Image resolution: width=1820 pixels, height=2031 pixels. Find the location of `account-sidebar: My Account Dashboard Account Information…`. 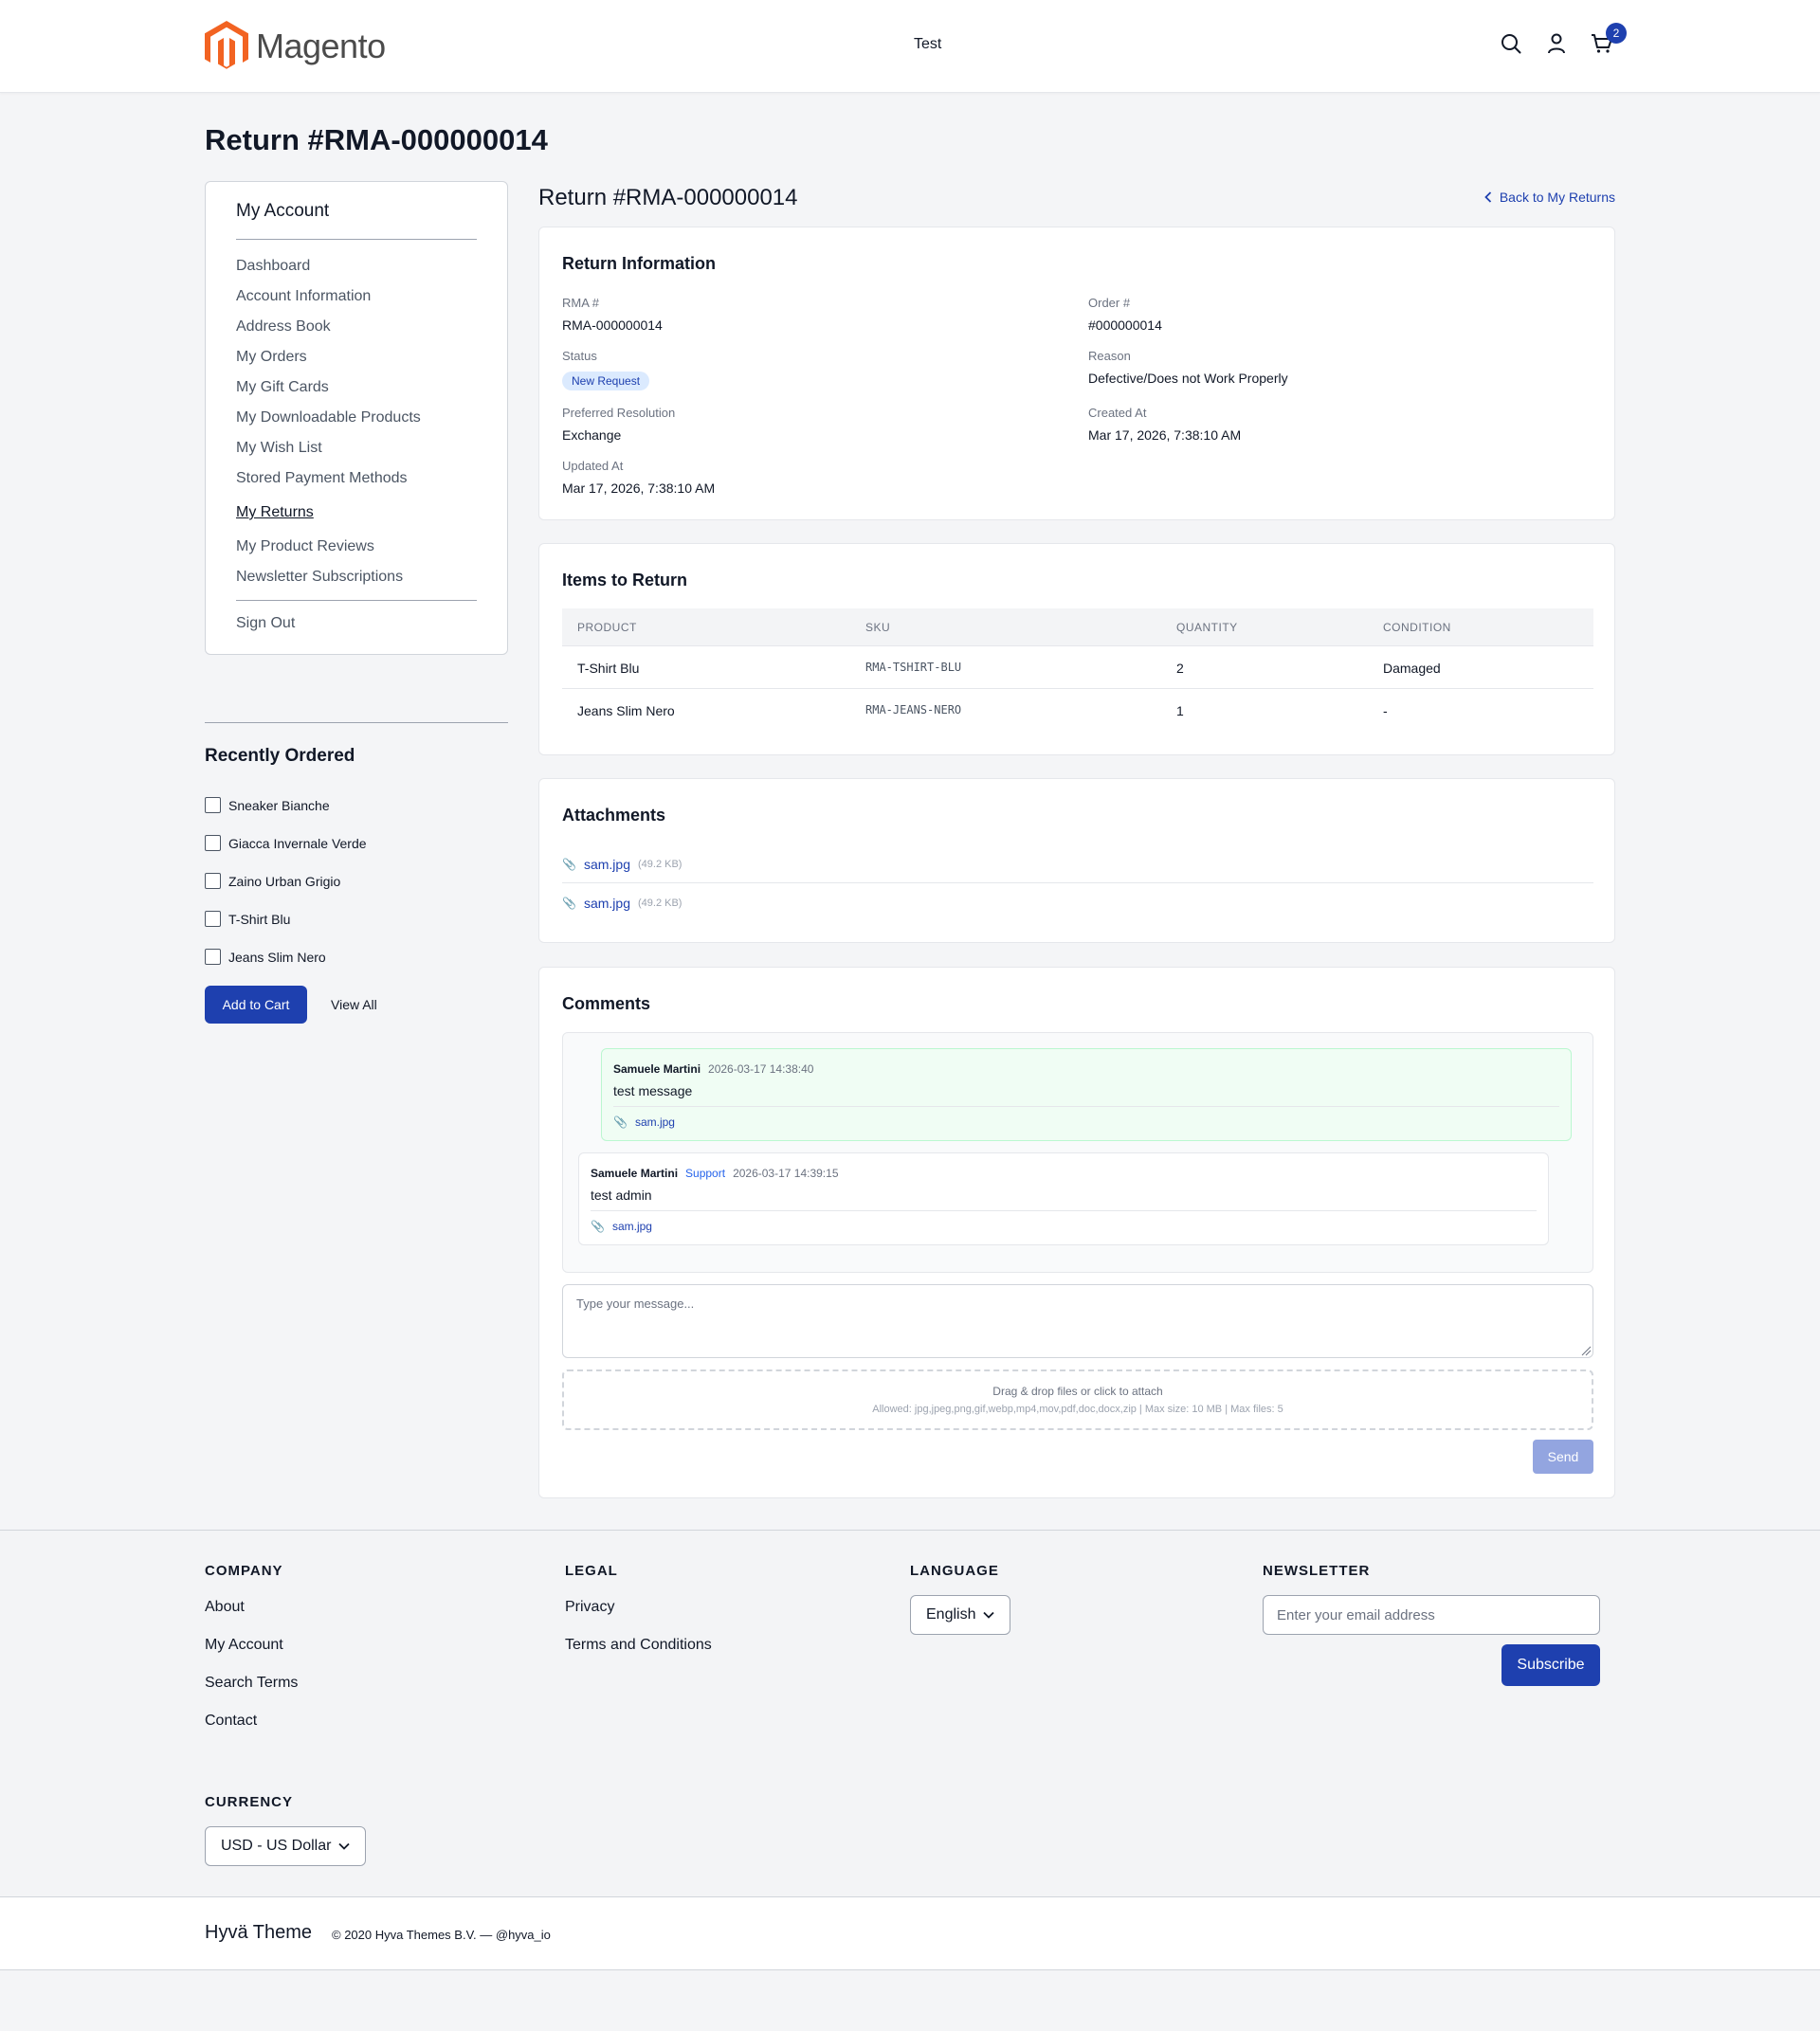

account-sidebar: My Account Dashboard Account Information… is located at coordinates (356, 418).